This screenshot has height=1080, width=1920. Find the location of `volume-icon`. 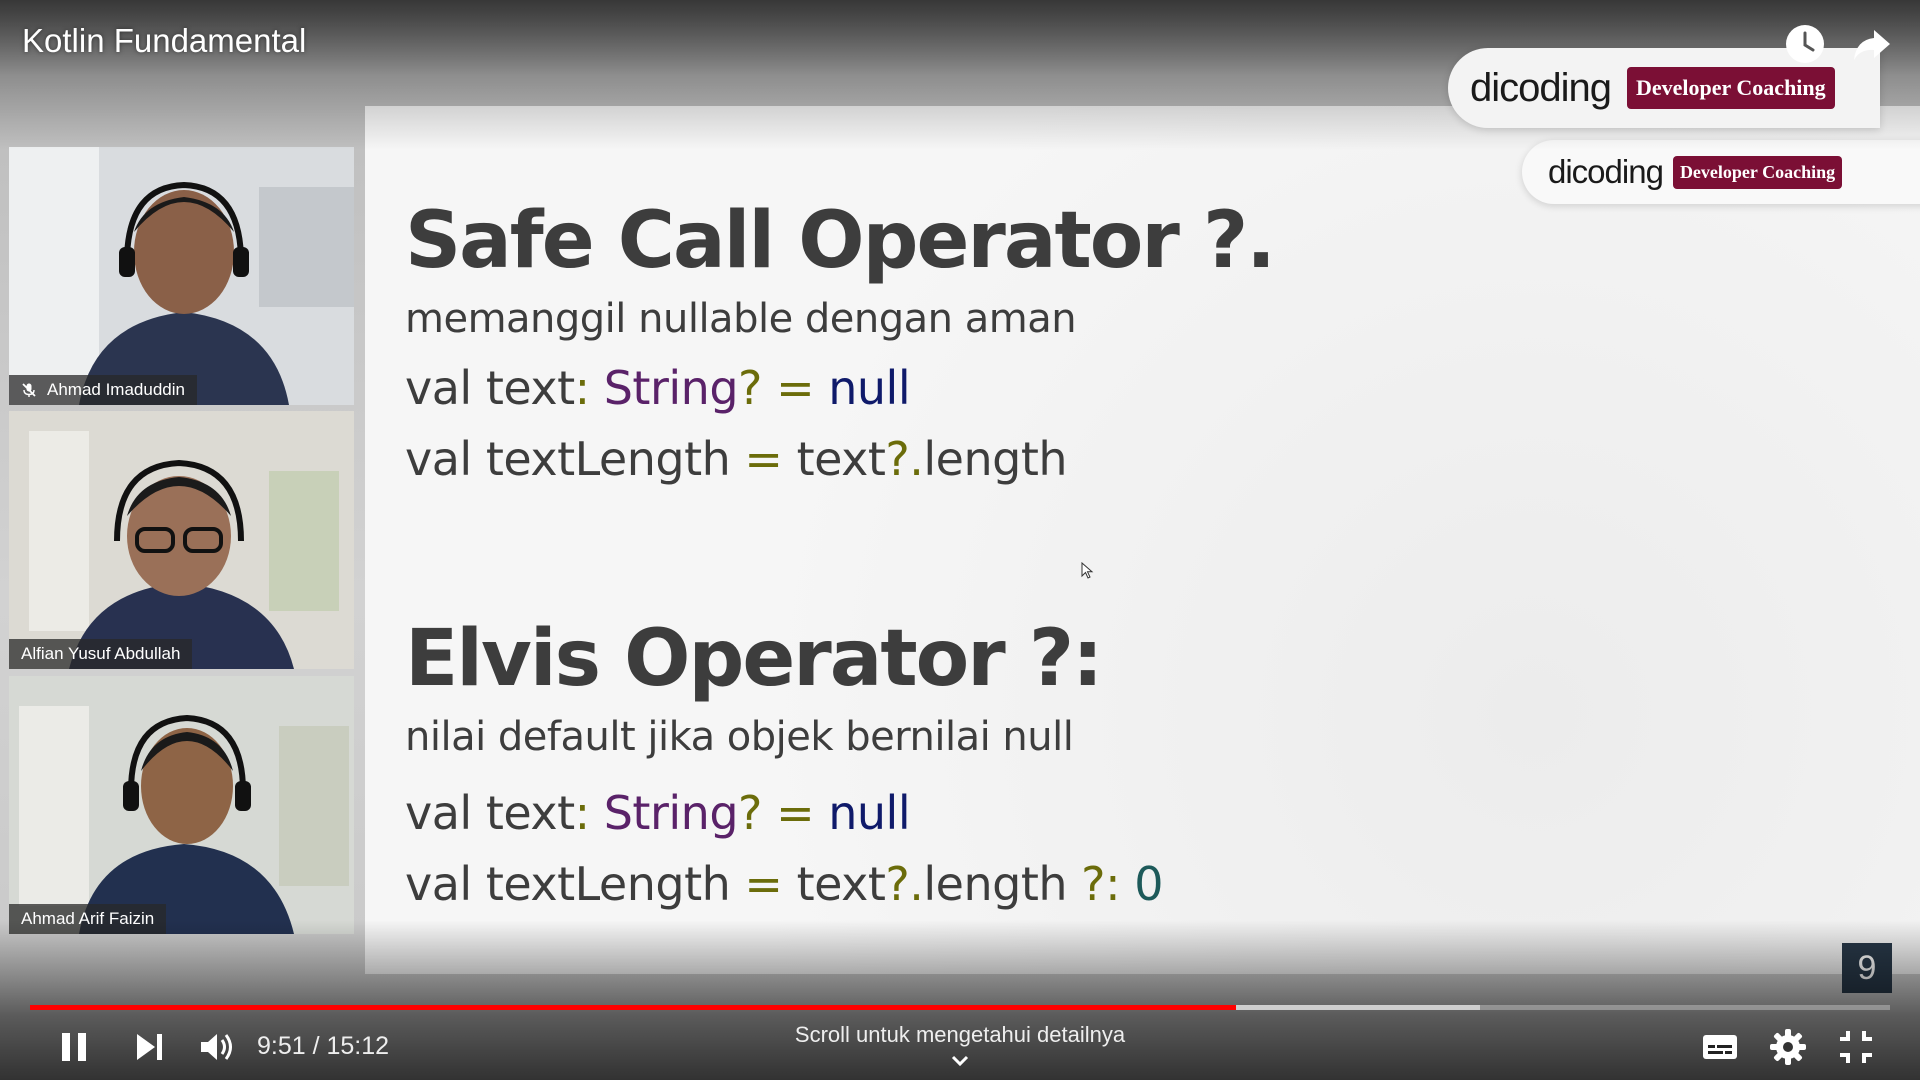

volume-icon is located at coordinates (217, 1047).